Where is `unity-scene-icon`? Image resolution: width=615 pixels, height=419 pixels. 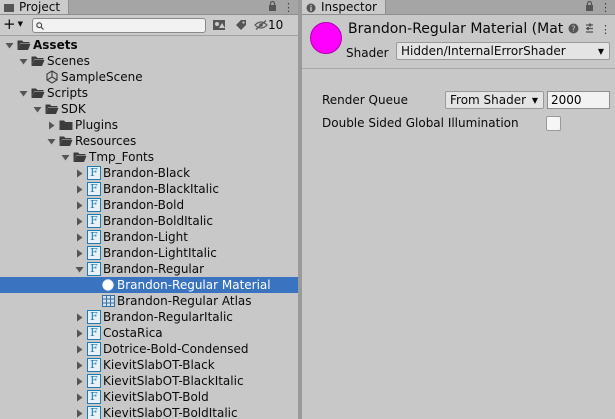
unity-scene-icon is located at coordinates (52, 77).